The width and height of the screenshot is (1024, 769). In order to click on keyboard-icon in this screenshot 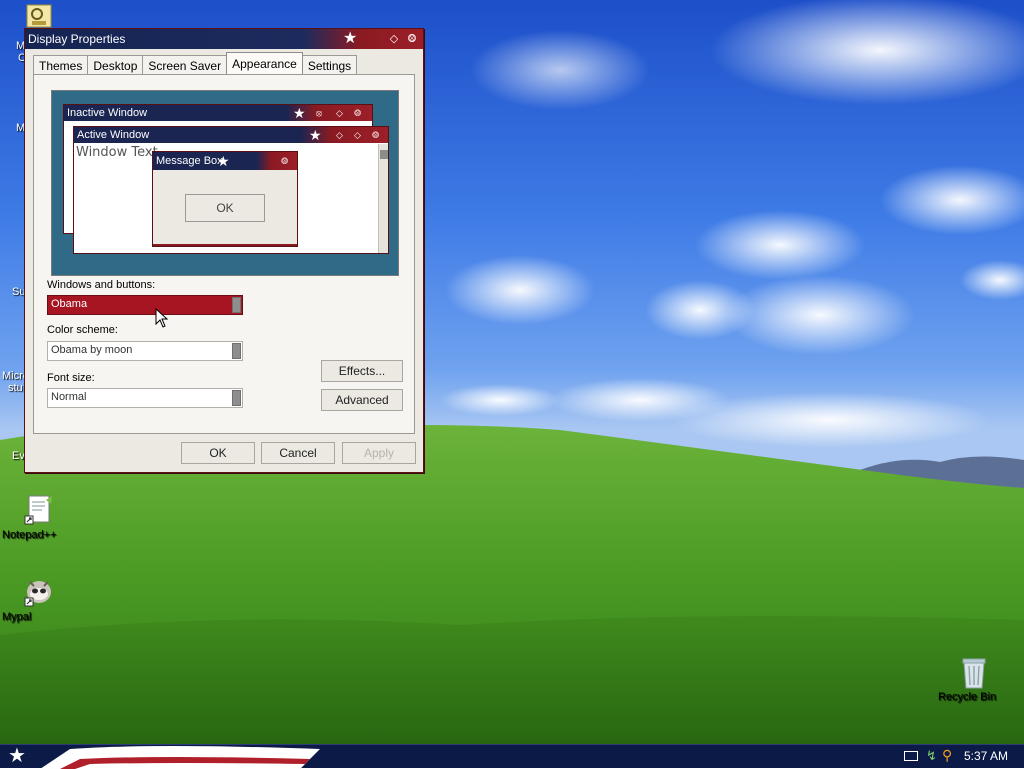, I will do `click(911, 756)`.